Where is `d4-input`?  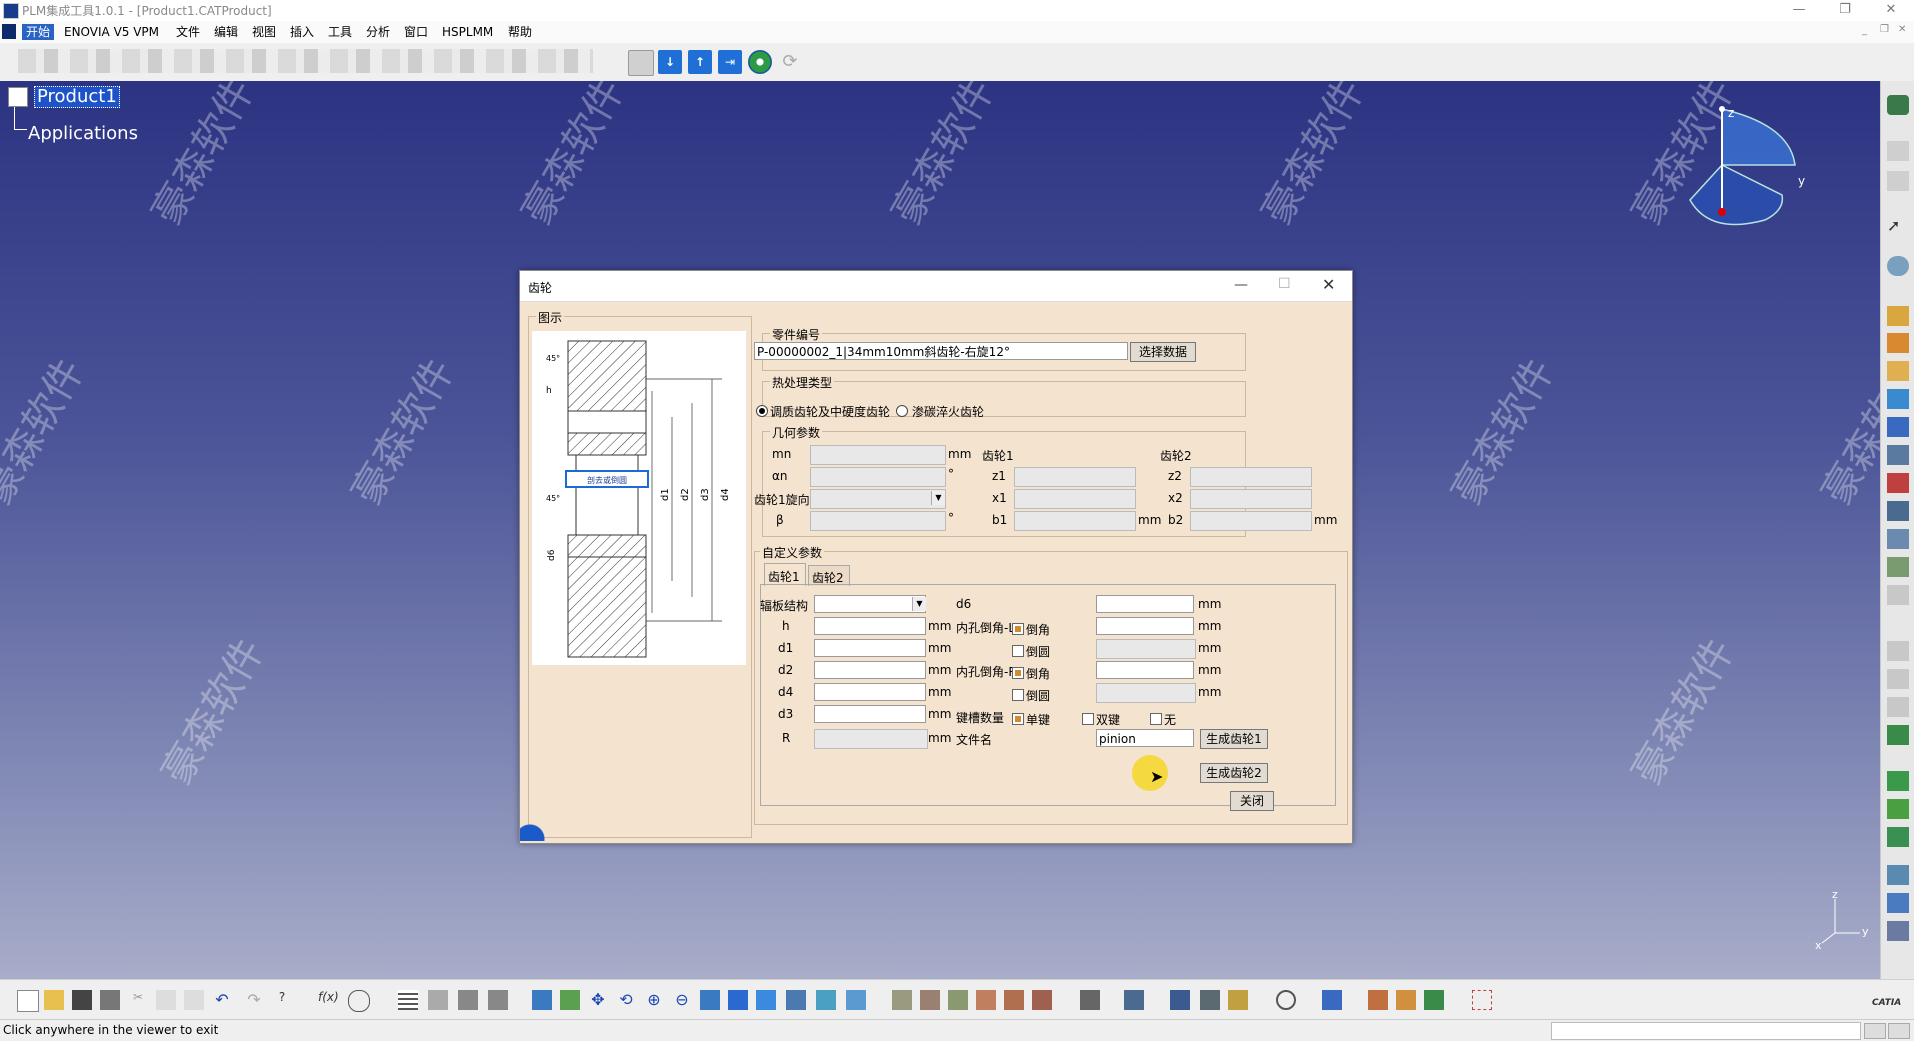
d4-input is located at coordinates (870, 692).